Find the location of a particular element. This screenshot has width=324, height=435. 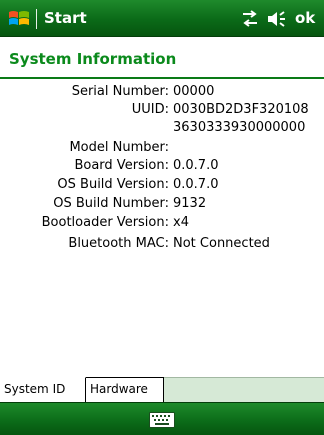

uuid-row: UUID: 0030BD2D3F320108 is located at coordinates (162, 110).